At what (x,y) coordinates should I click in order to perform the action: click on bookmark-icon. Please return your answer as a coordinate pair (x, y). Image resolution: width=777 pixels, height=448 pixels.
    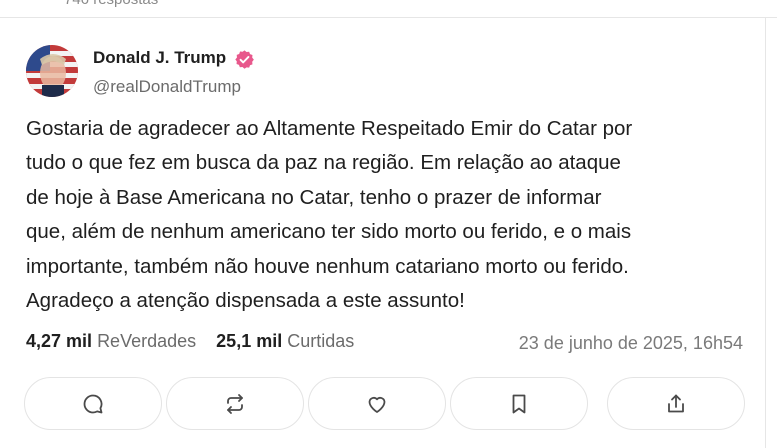
    Looking at the image, I should click on (519, 403).